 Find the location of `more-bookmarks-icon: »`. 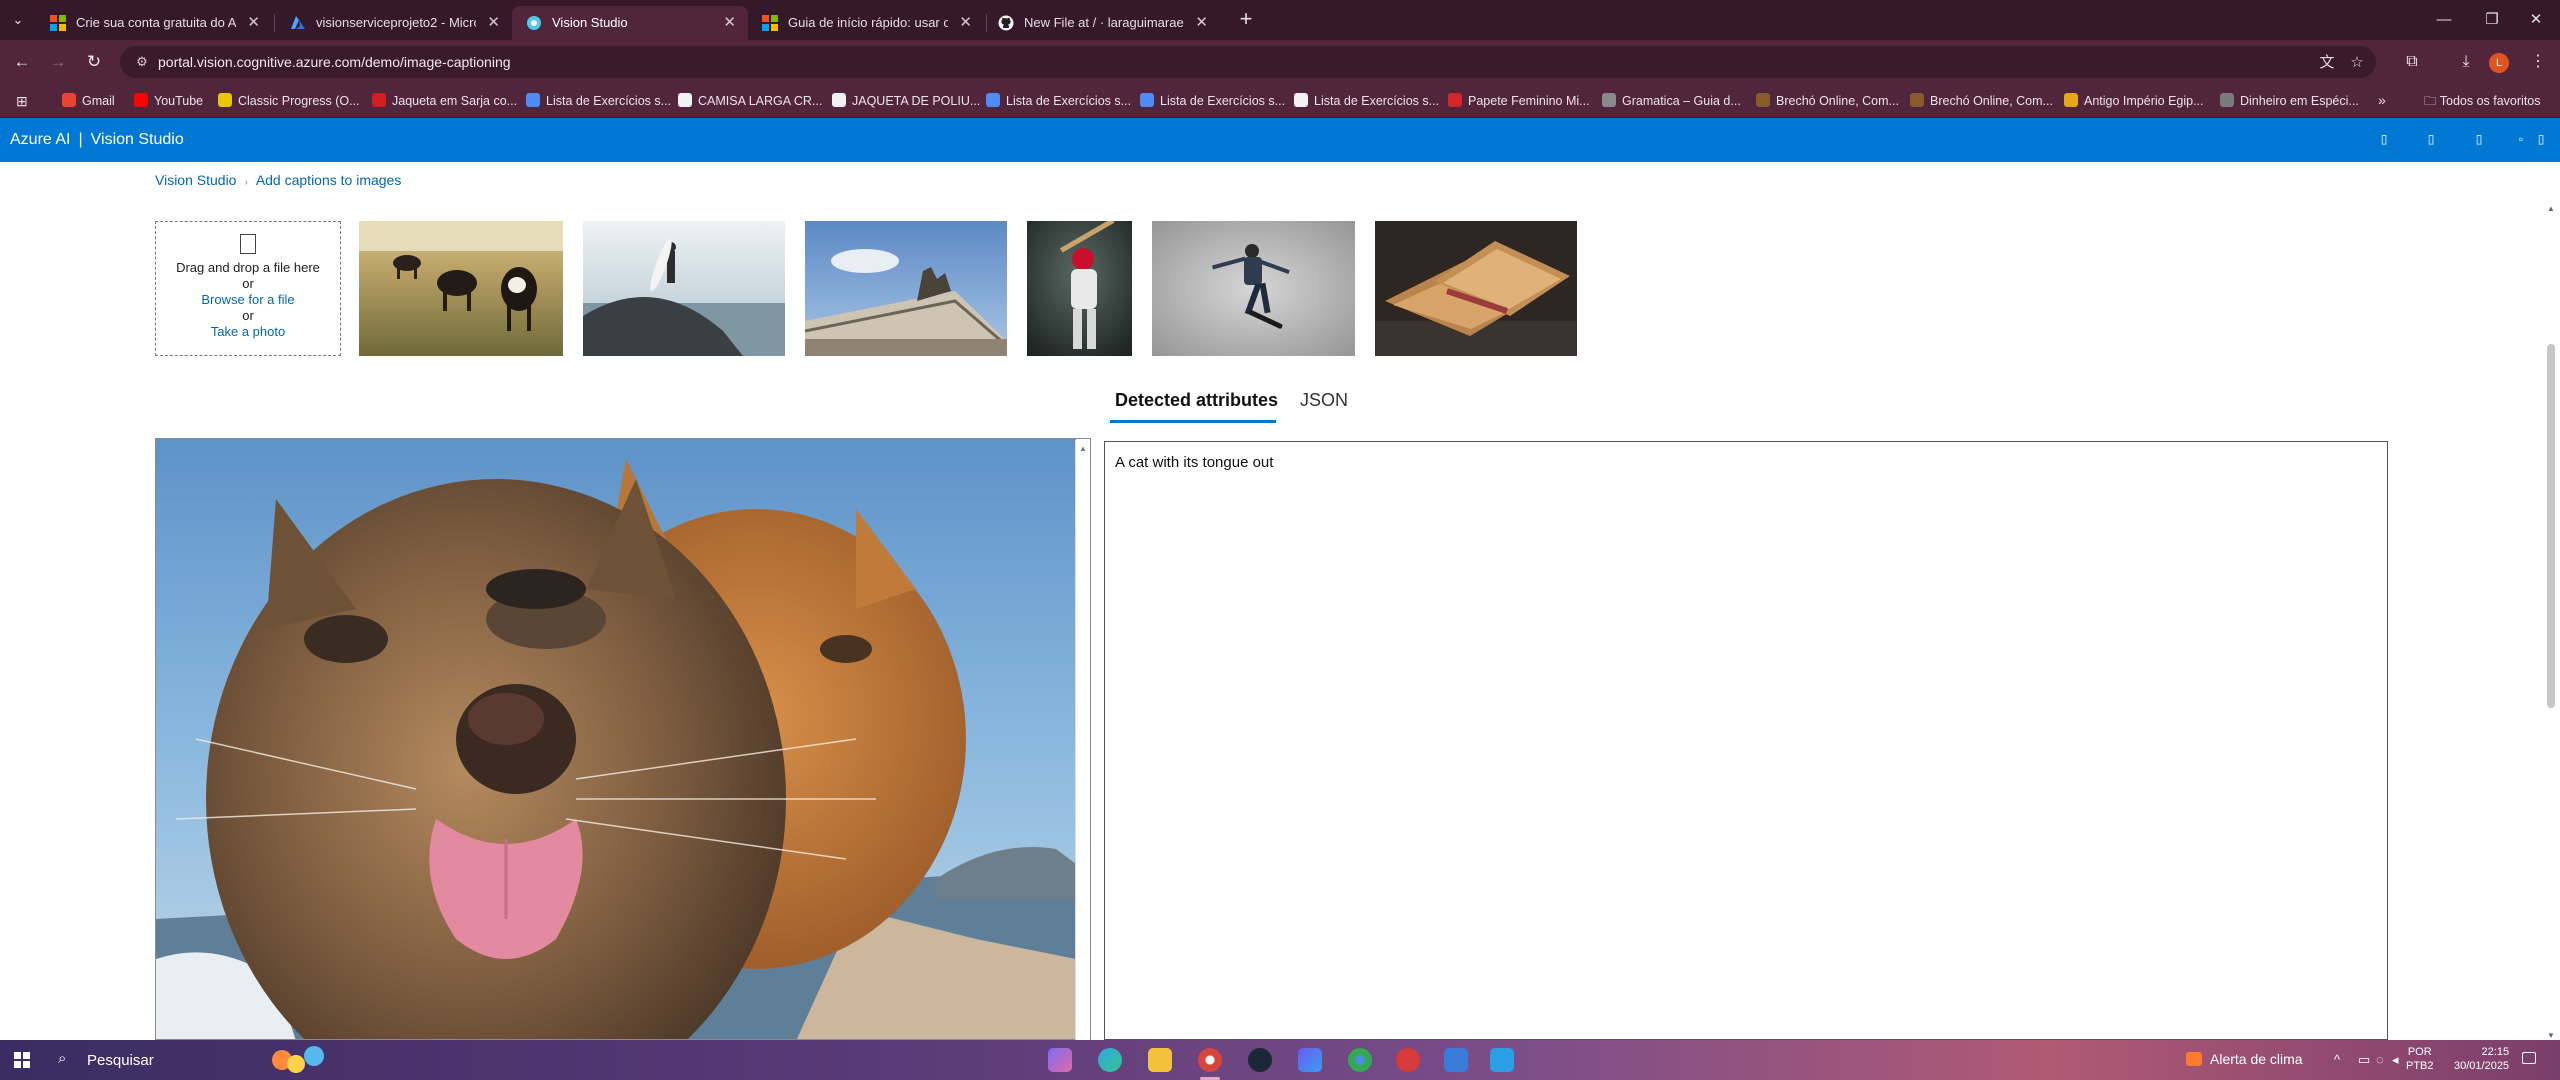

more-bookmarks-icon: » is located at coordinates (2382, 100).